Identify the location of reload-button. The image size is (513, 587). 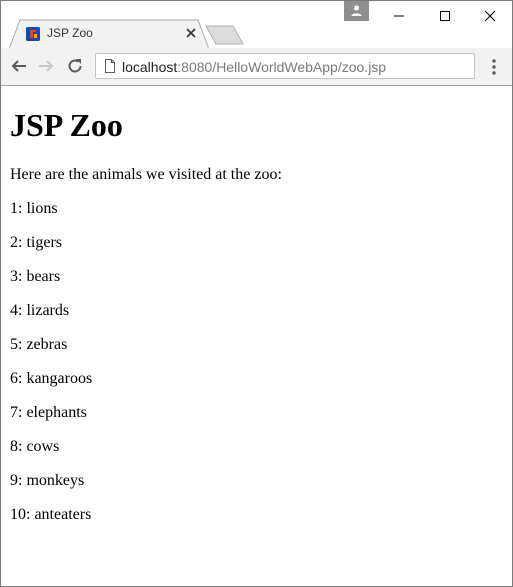
(75, 66).